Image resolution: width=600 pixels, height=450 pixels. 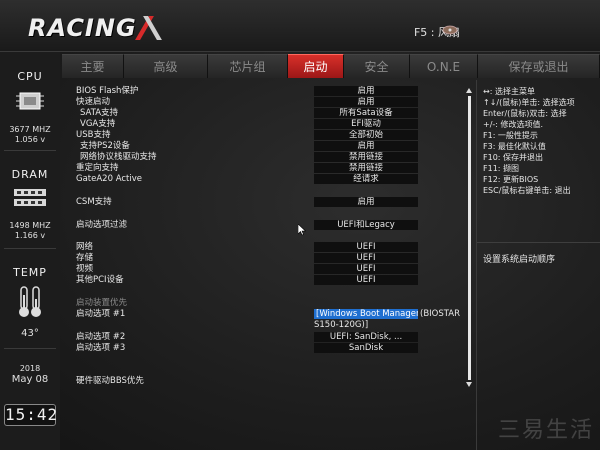 I want to click on setting-row: 启动选项 #1 [Windows Boot Manager (BIOSTAR, so click(x=262, y=314).